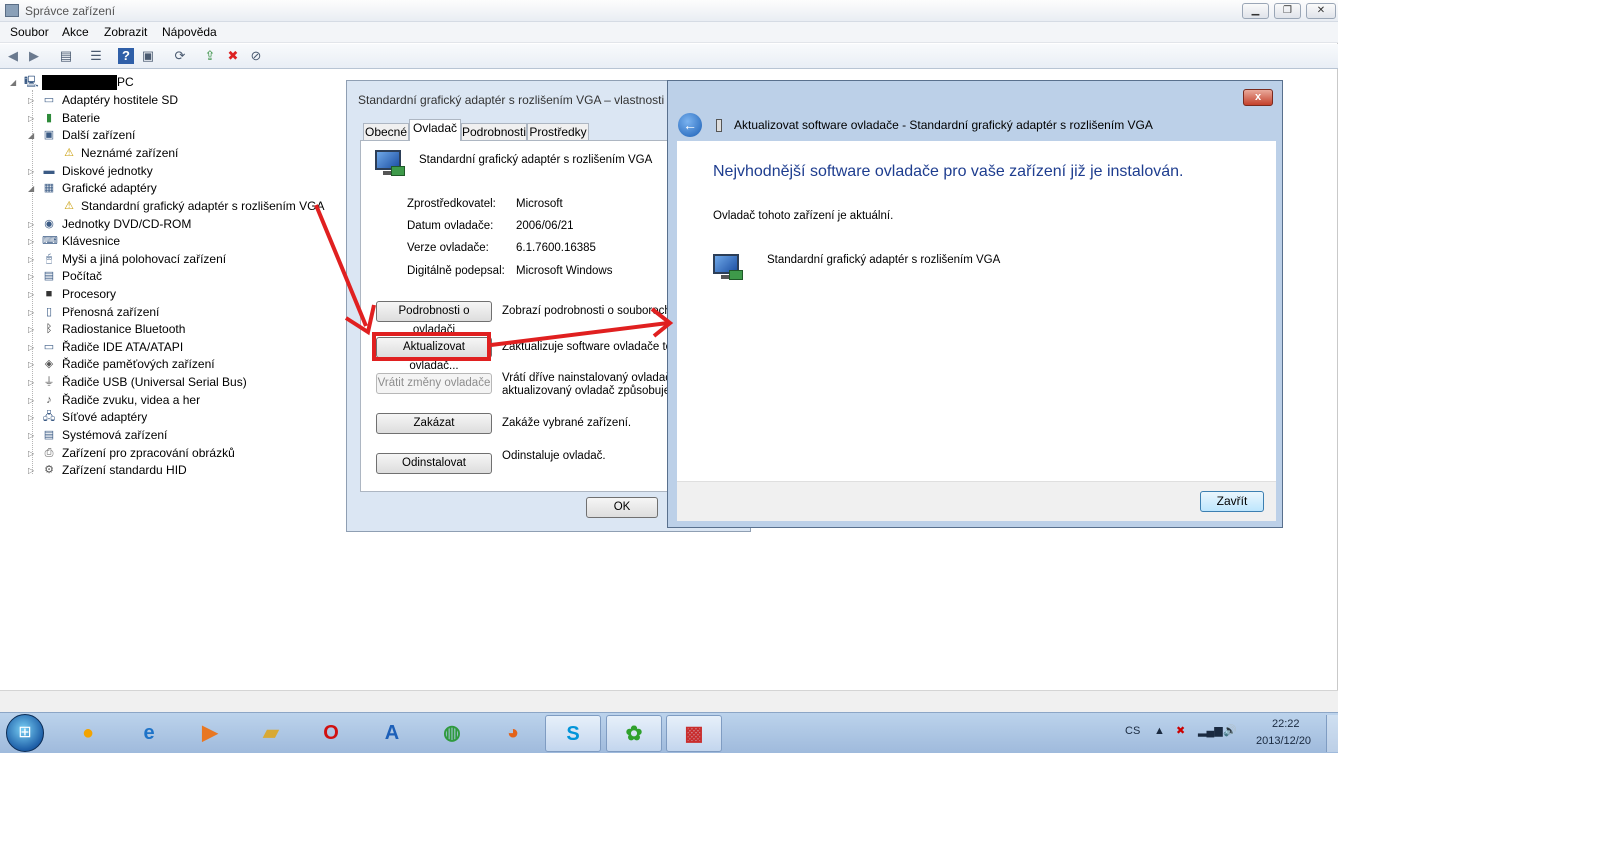 The image size is (1600, 862). What do you see at coordinates (392, 733) in the screenshot?
I see `app-a-icon: A` at bounding box center [392, 733].